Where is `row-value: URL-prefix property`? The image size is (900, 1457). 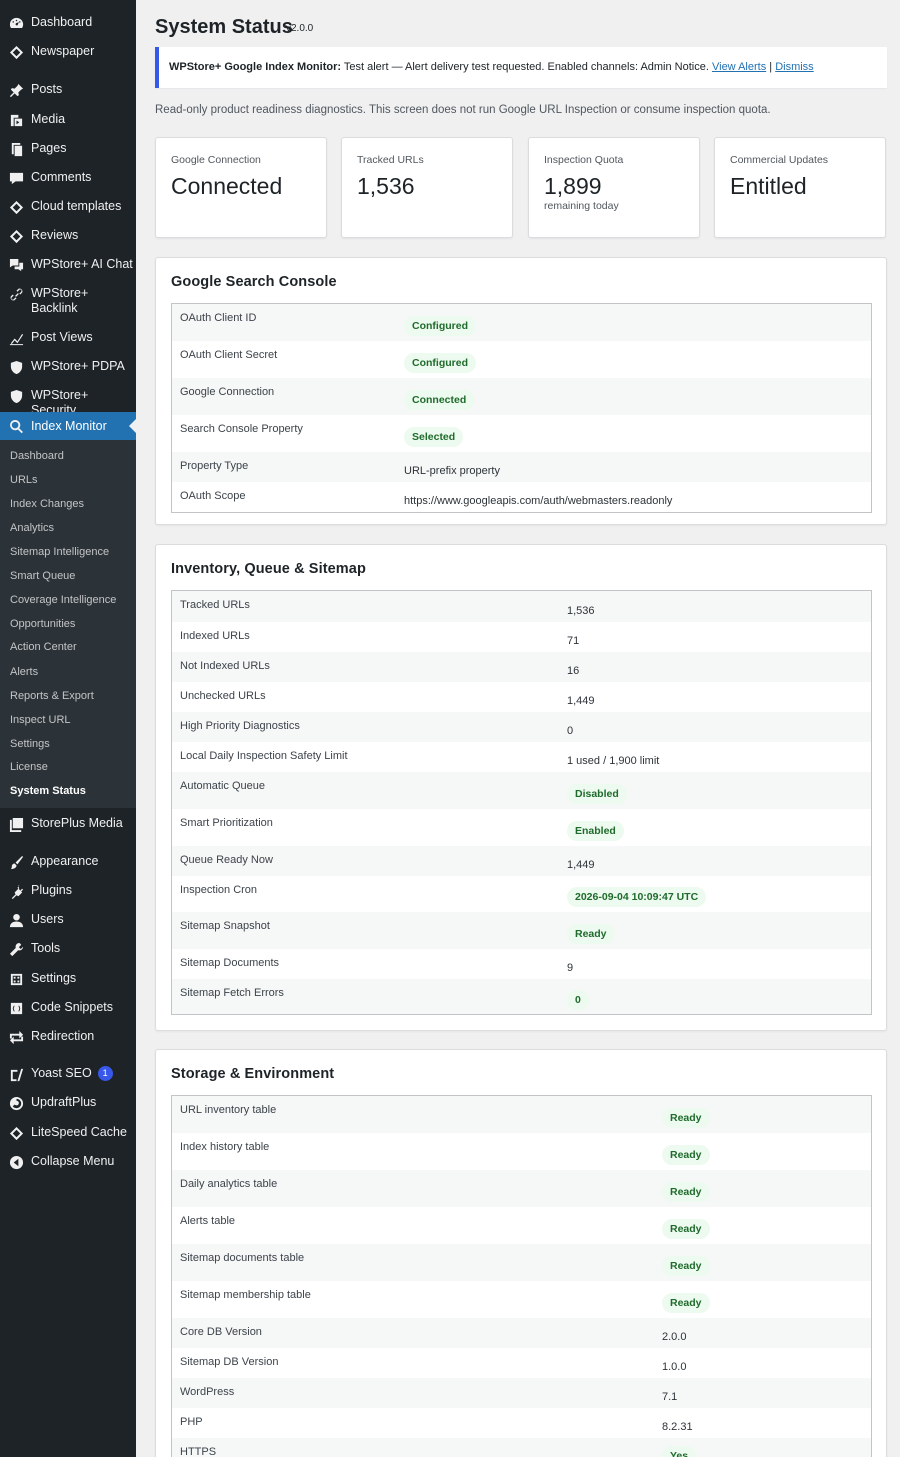
row-value: URL-prefix property is located at coordinates (452, 471).